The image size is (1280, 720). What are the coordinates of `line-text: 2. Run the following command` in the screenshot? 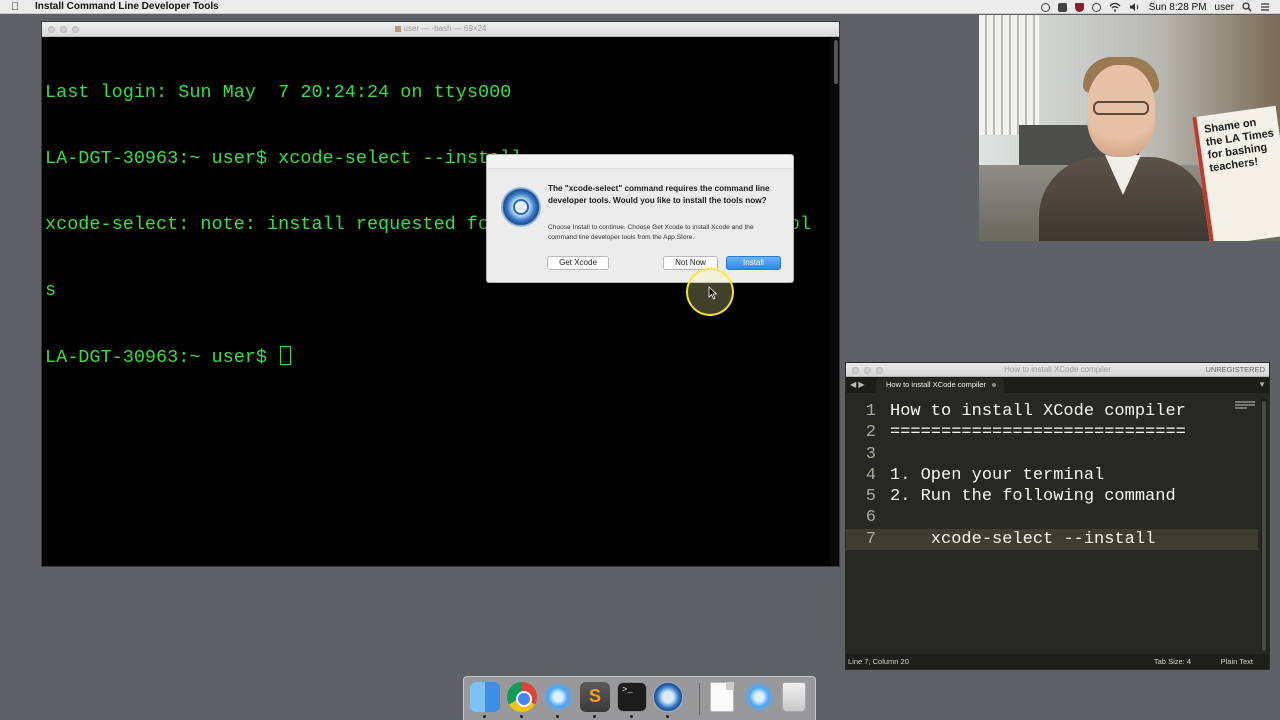 It's located at (1033, 497).